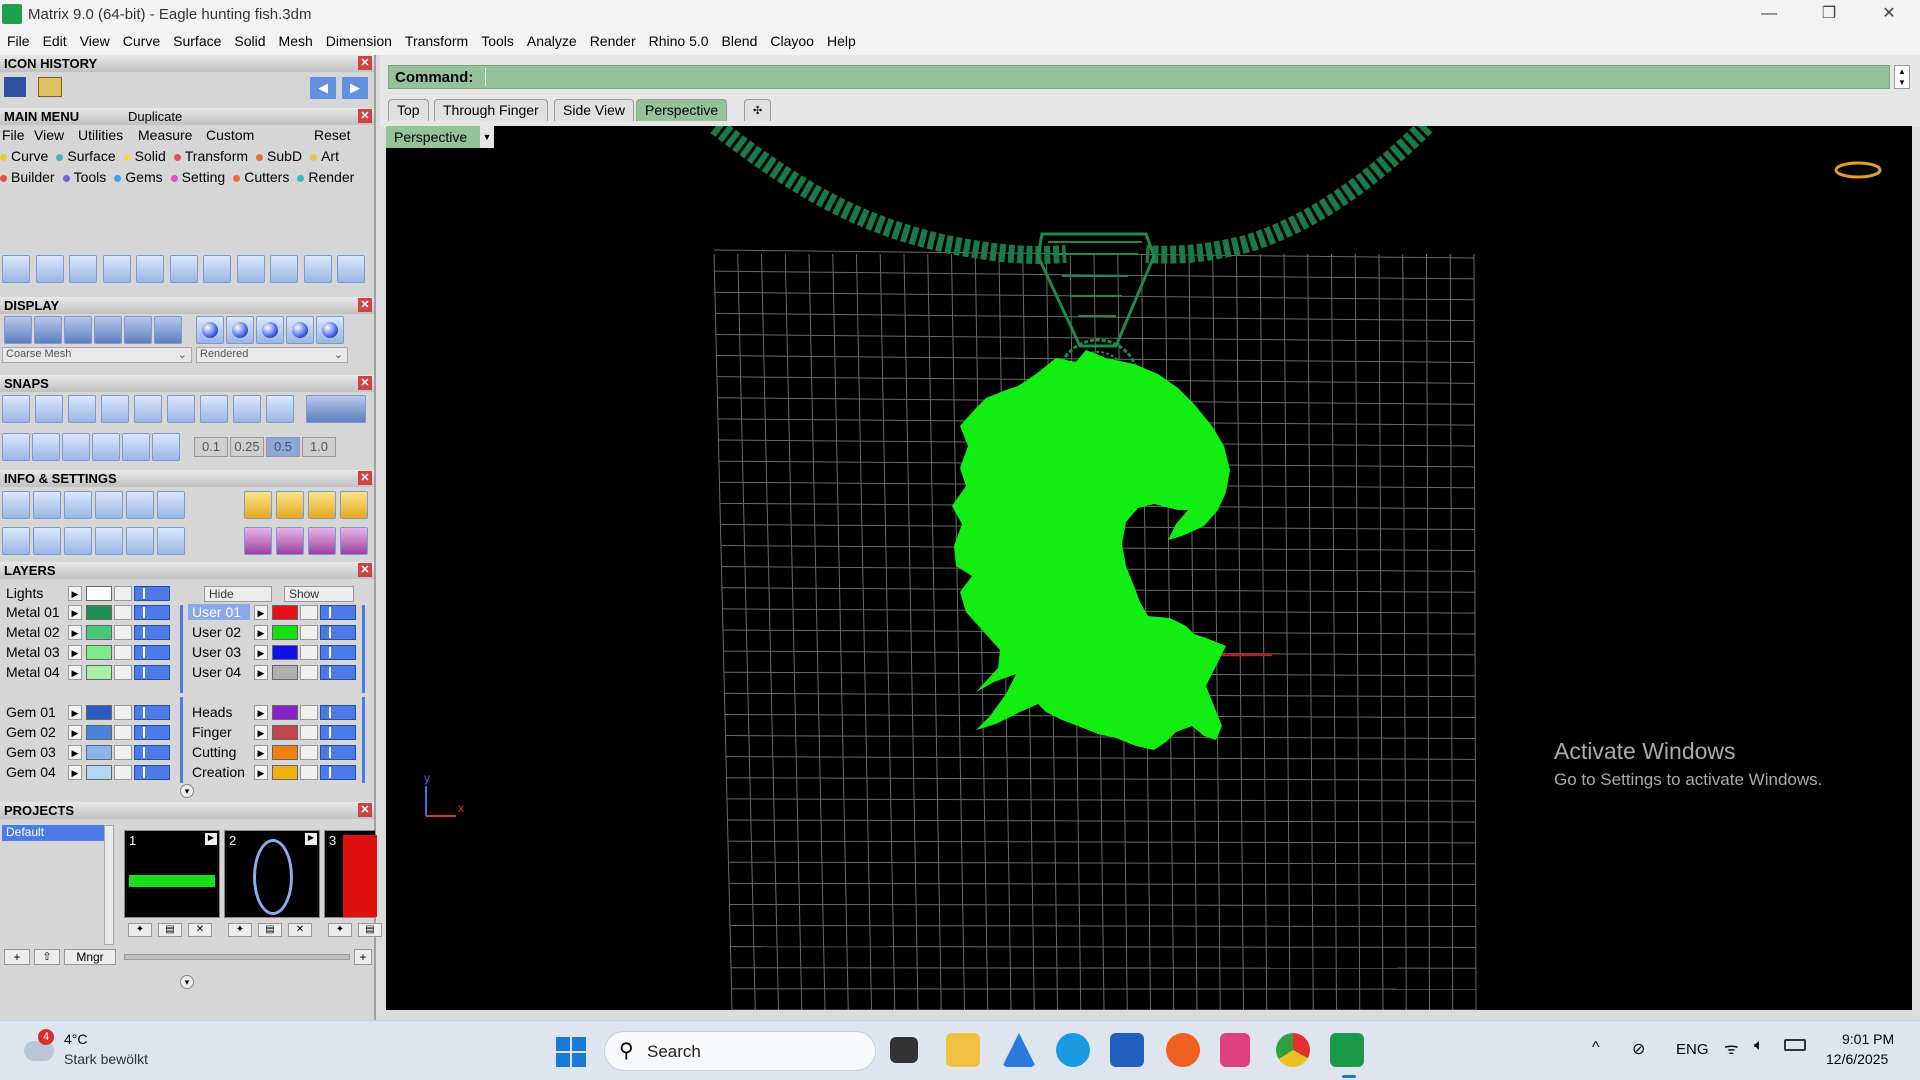 The width and height of the screenshot is (1920, 1080). I want to click on menu-clayoo: Clayoo, so click(791, 39).